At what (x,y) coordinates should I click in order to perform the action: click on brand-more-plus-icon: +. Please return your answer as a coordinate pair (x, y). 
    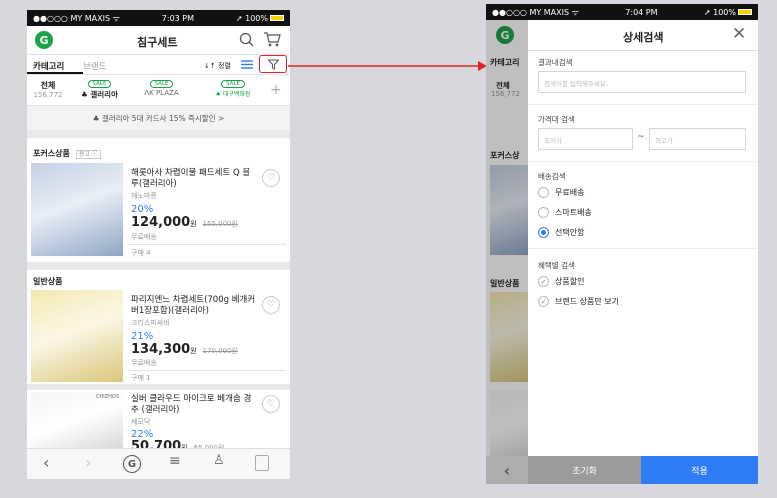
    Looking at the image, I should click on (276, 90).